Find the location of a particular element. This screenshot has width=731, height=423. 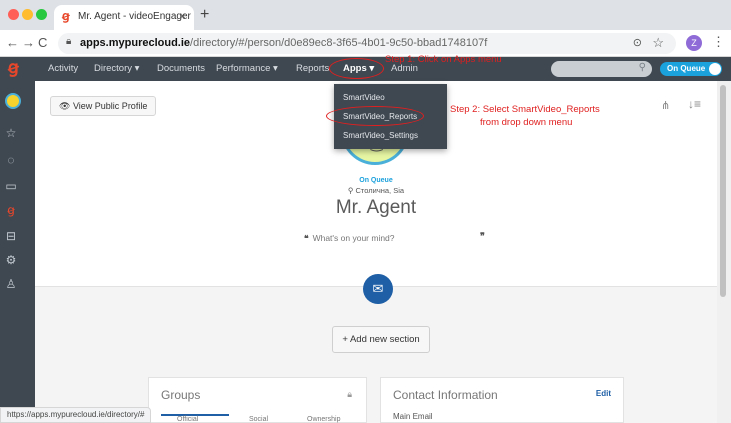

eye-icon: 👁︎ is located at coordinates (65, 106).